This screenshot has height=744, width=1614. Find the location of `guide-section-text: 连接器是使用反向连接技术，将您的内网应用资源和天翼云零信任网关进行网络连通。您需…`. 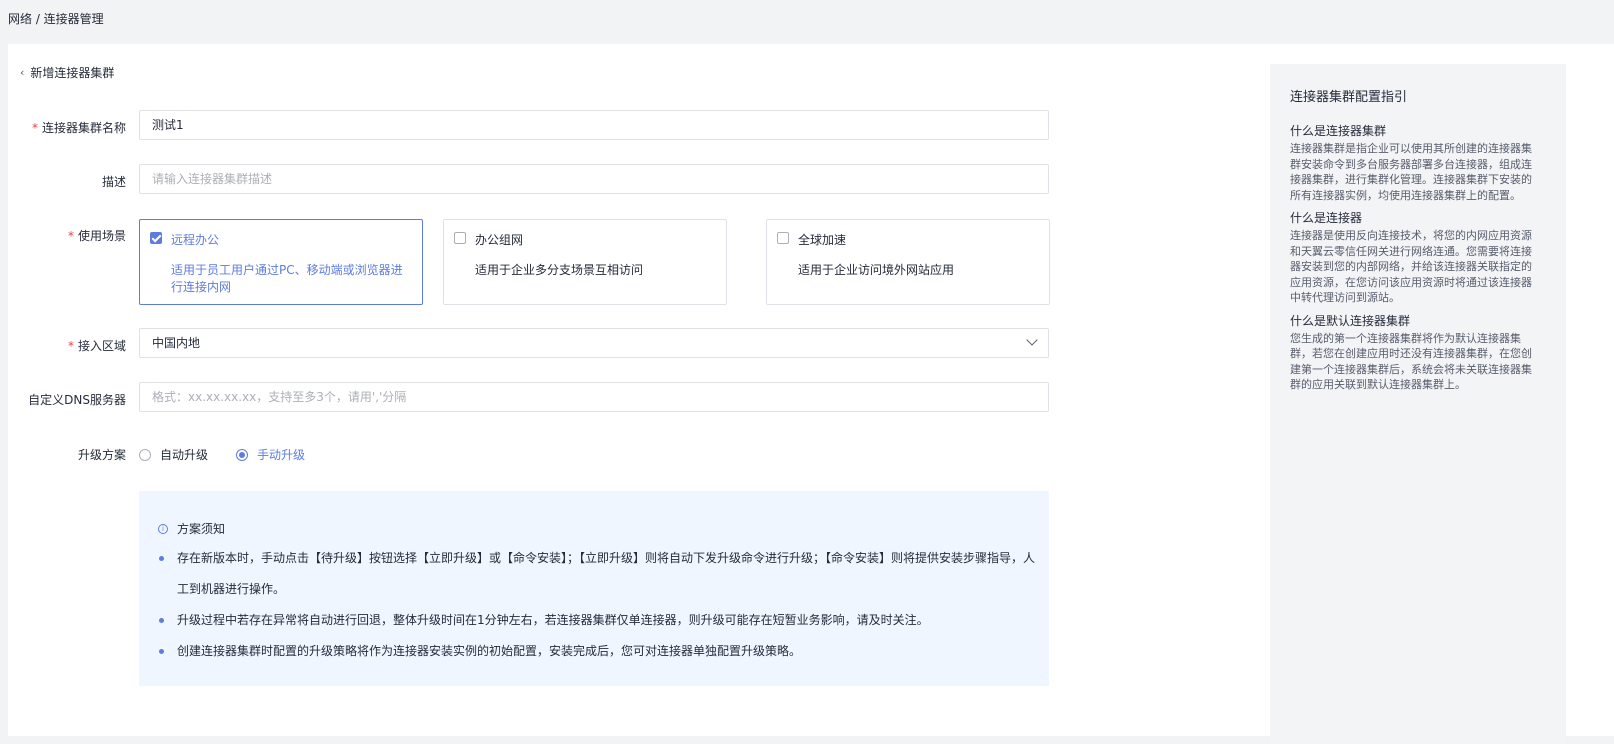

guide-section-text: 连接器是使用反向连接技术，将您的内网应用资源和天翼云零信任网关进行网络连通。您需… is located at coordinates (1411, 266).